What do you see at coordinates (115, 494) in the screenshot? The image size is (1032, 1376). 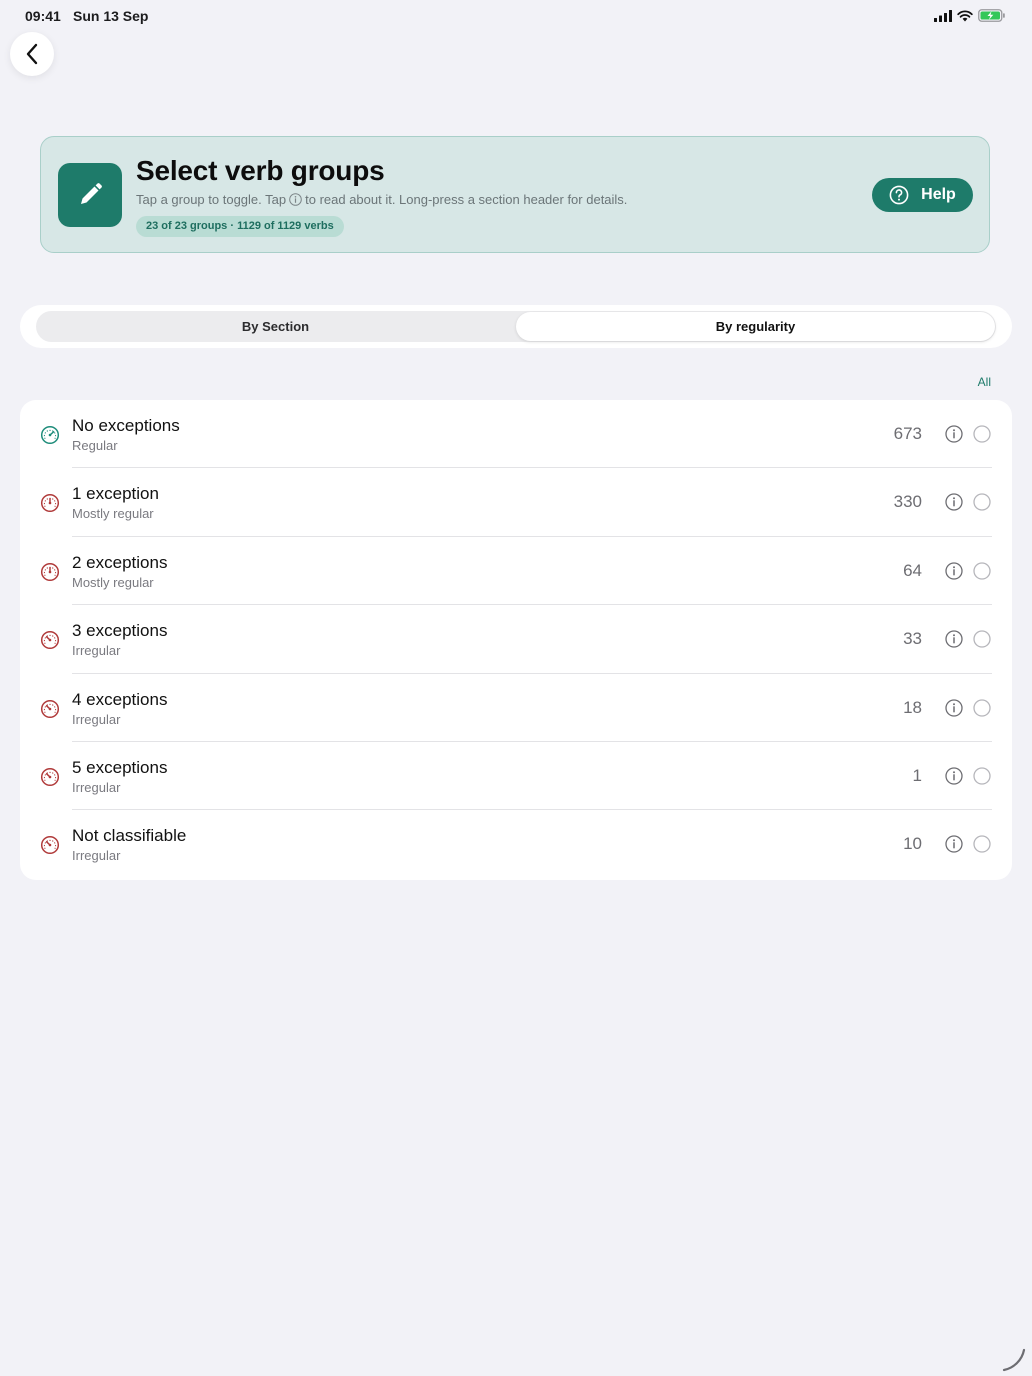 I see `row-title: 1 exception` at bounding box center [115, 494].